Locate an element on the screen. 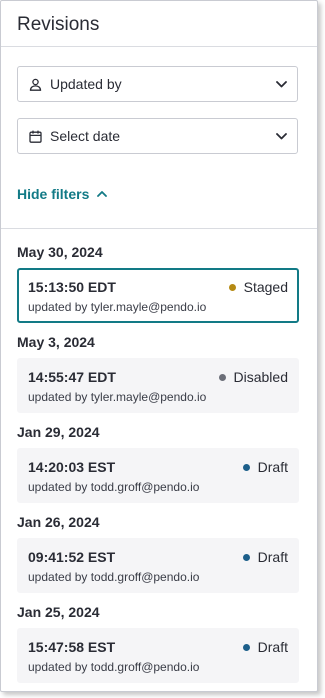 Image resolution: width=325 pixels, height=698 pixels. revision-date-heading: May 30, 2024 is located at coordinates (60, 252).